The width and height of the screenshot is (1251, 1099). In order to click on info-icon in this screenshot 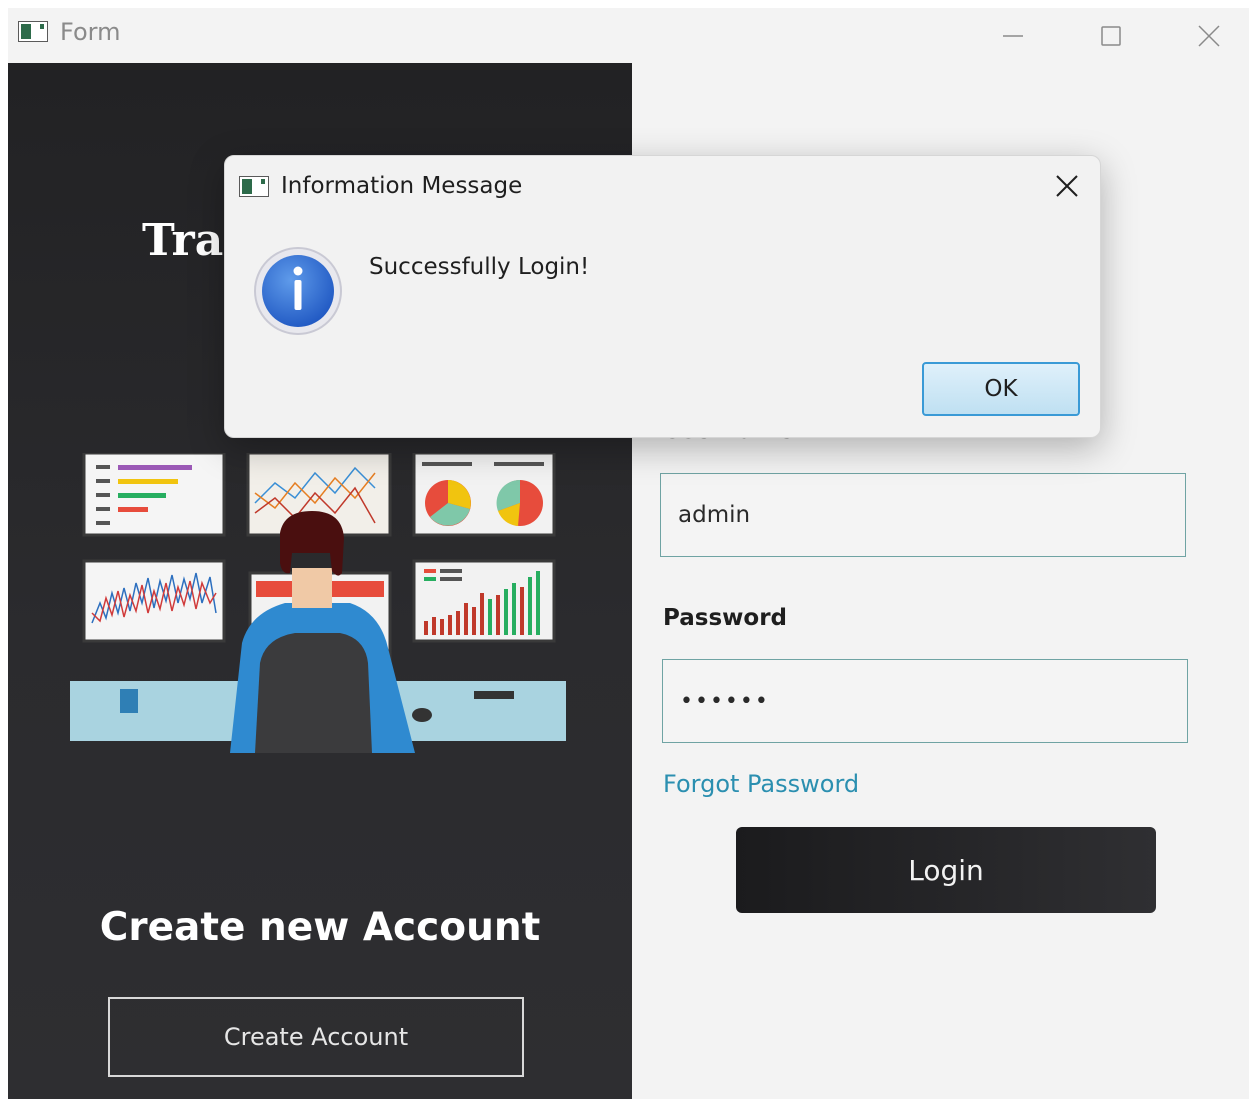, I will do `click(298, 291)`.